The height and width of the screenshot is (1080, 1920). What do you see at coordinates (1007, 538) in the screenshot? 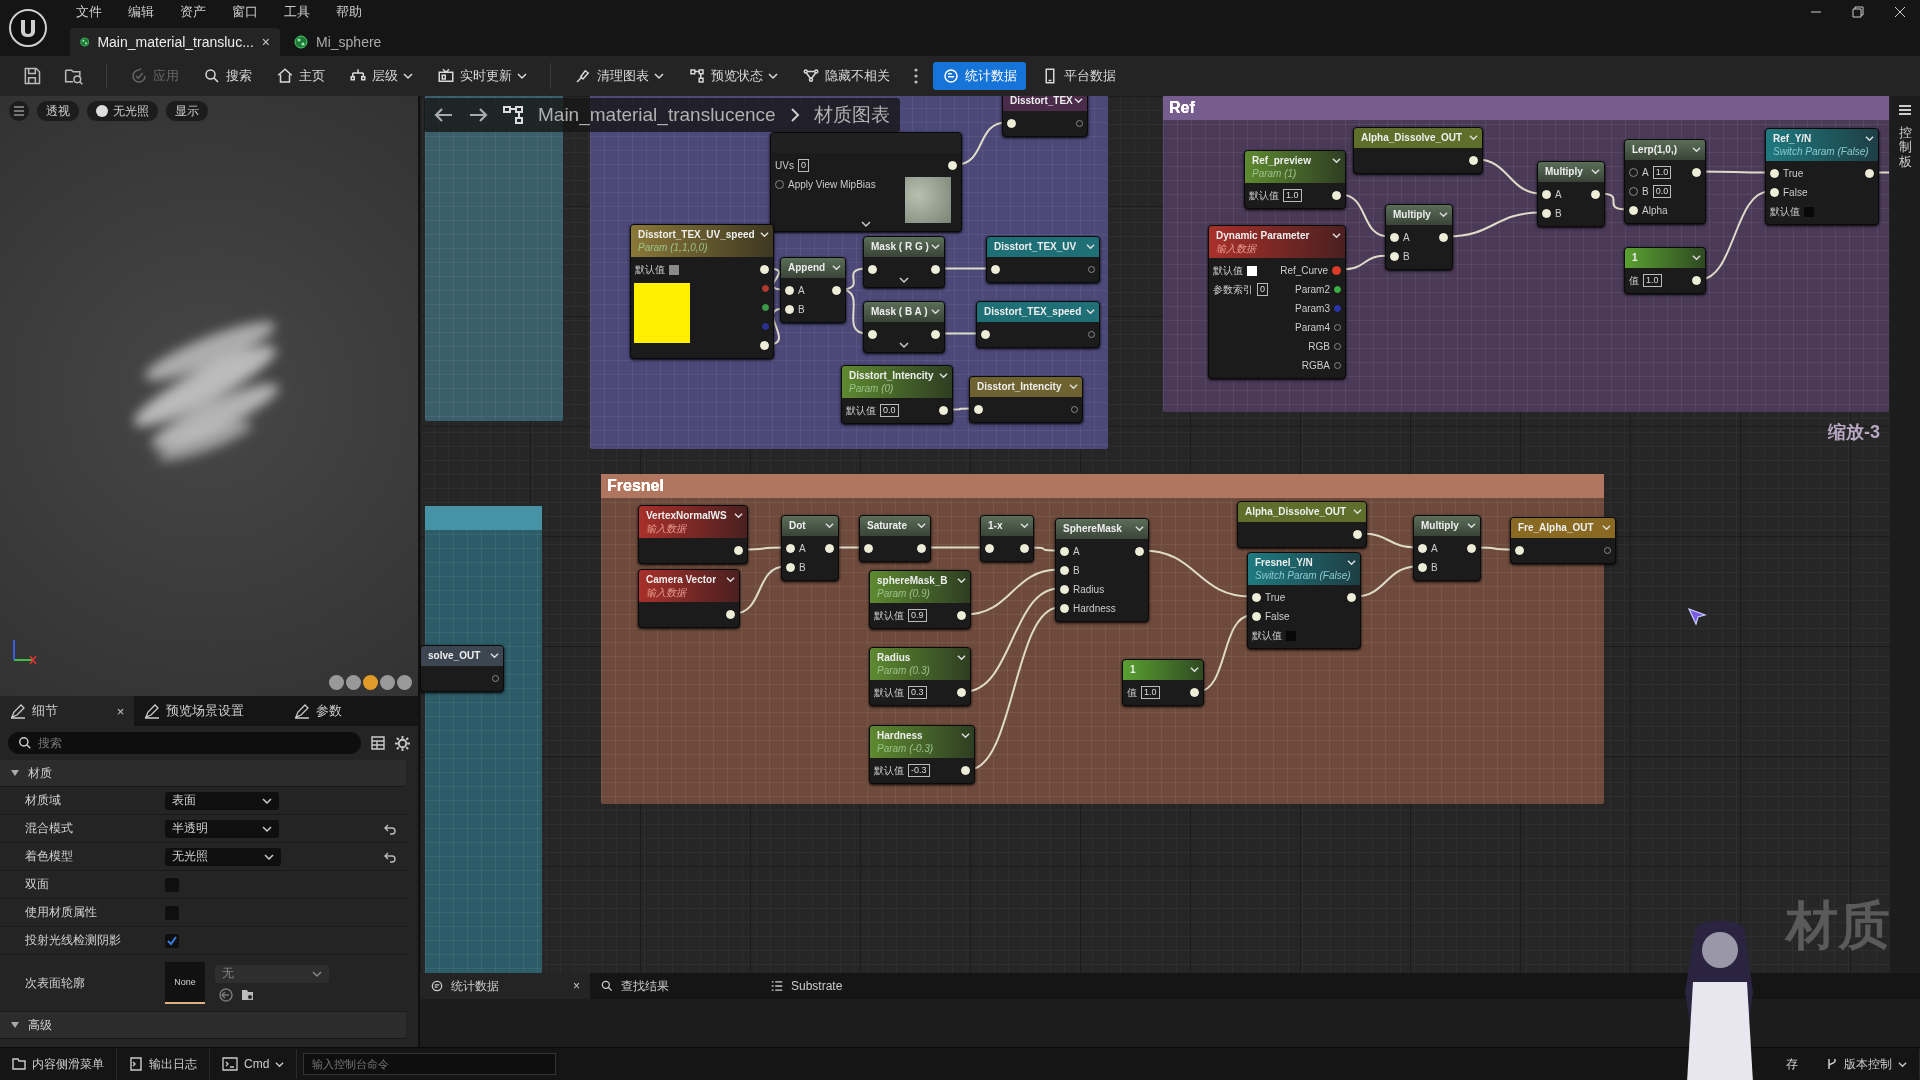
I see `graph-node: 1-x` at bounding box center [1007, 538].